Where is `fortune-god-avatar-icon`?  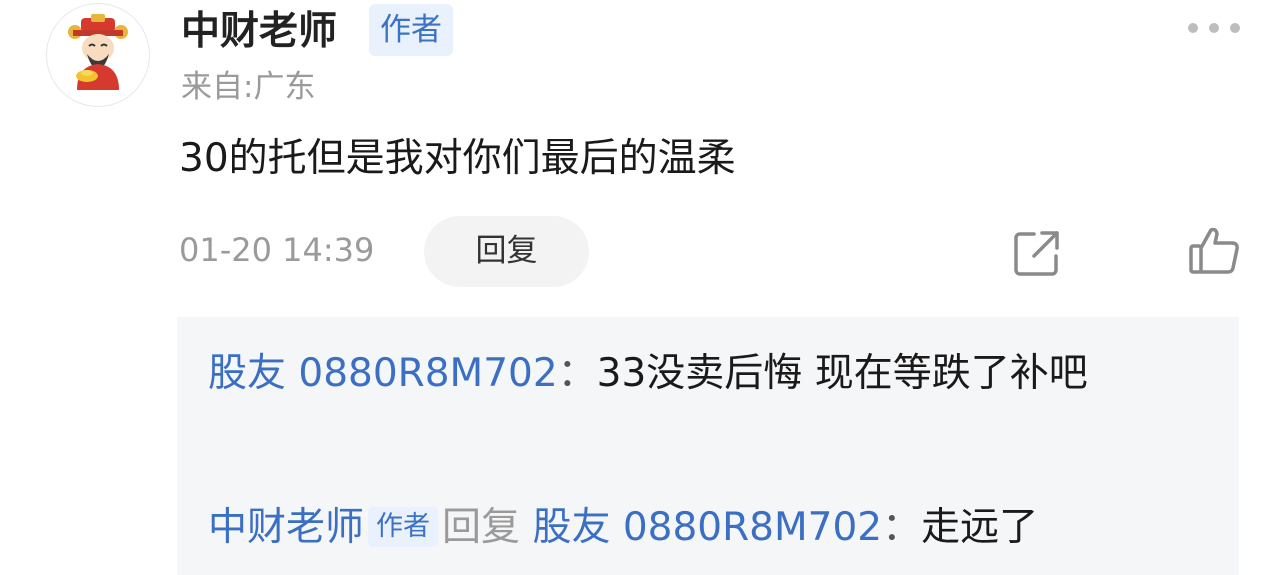
fortune-god-avatar-icon is located at coordinates (98, 52).